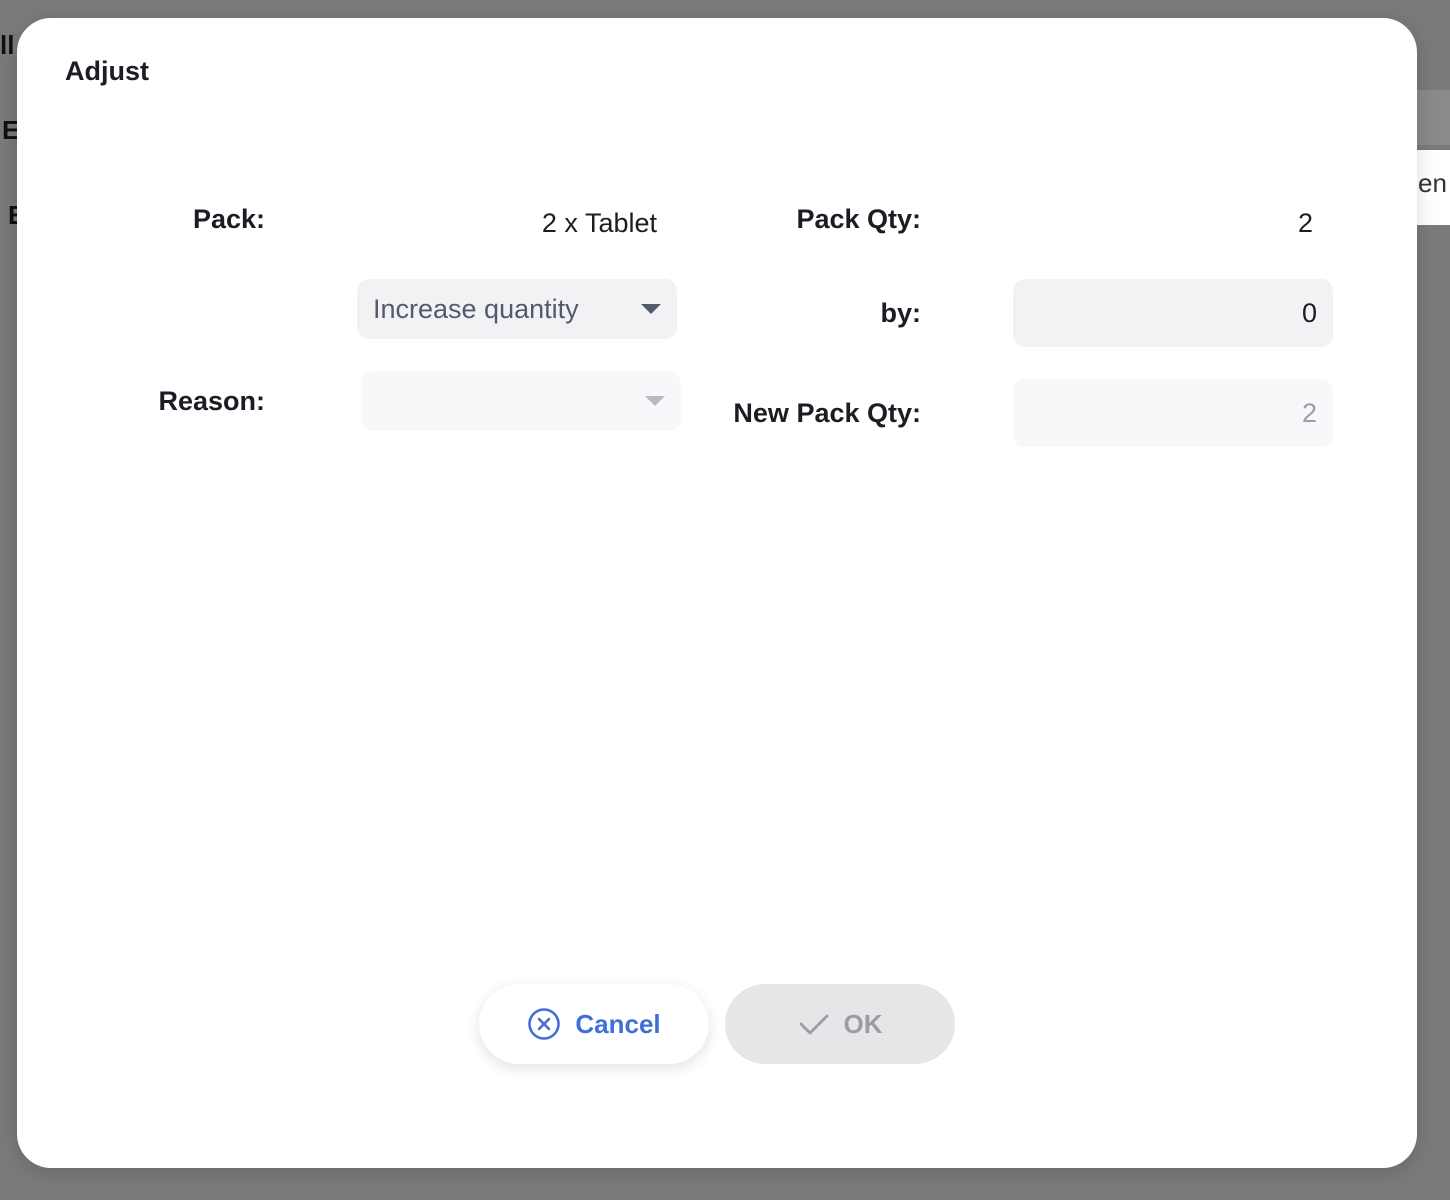 This screenshot has height=1200, width=1450. Describe the element at coordinates (840, 1024) in the screenshot. I see `ok-button: OK` at that location.